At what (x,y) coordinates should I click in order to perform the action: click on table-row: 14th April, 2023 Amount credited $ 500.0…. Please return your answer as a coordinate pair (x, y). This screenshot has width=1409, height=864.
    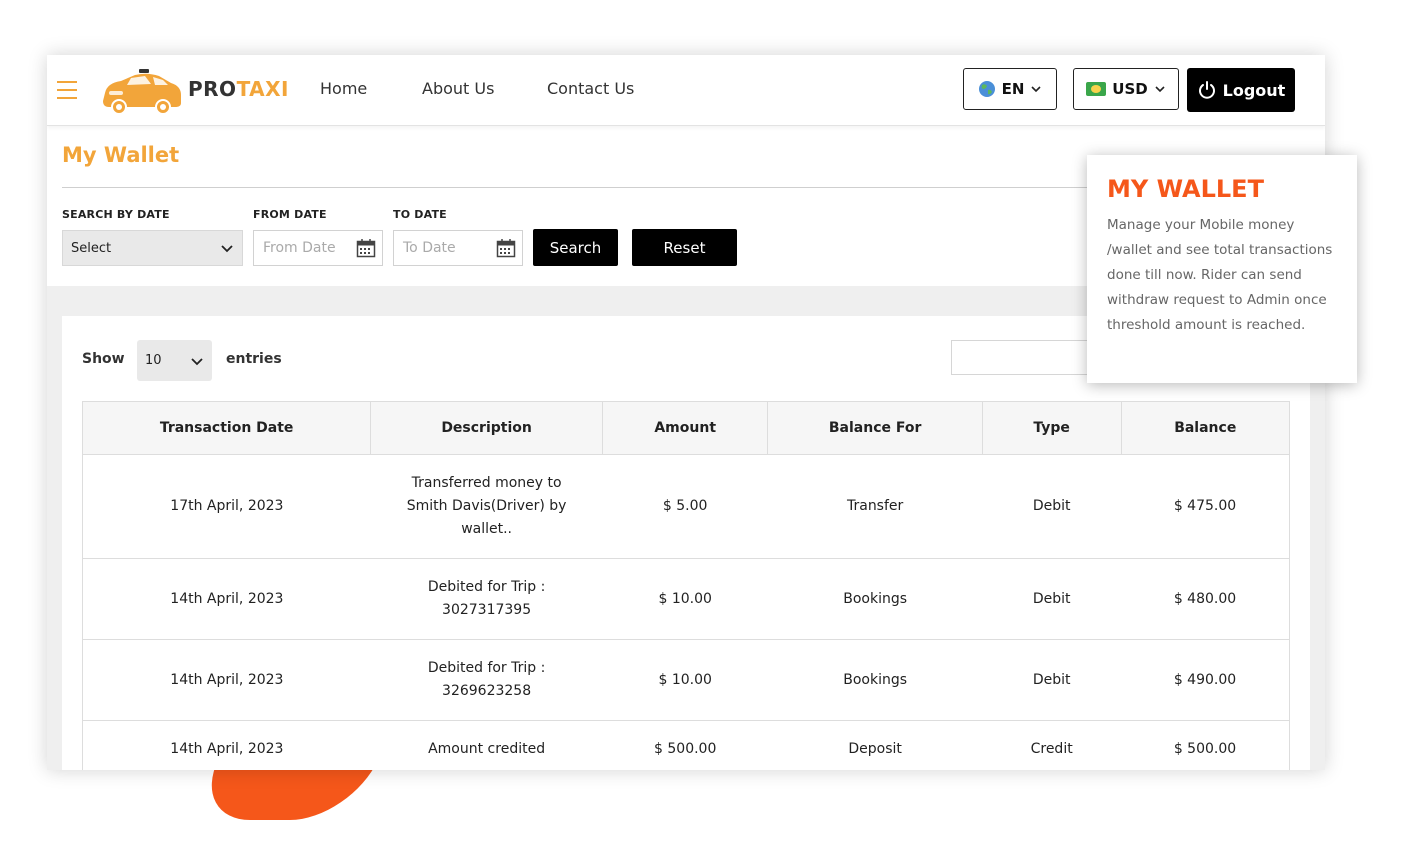
    Looking at the image, I should click on (685, 745).